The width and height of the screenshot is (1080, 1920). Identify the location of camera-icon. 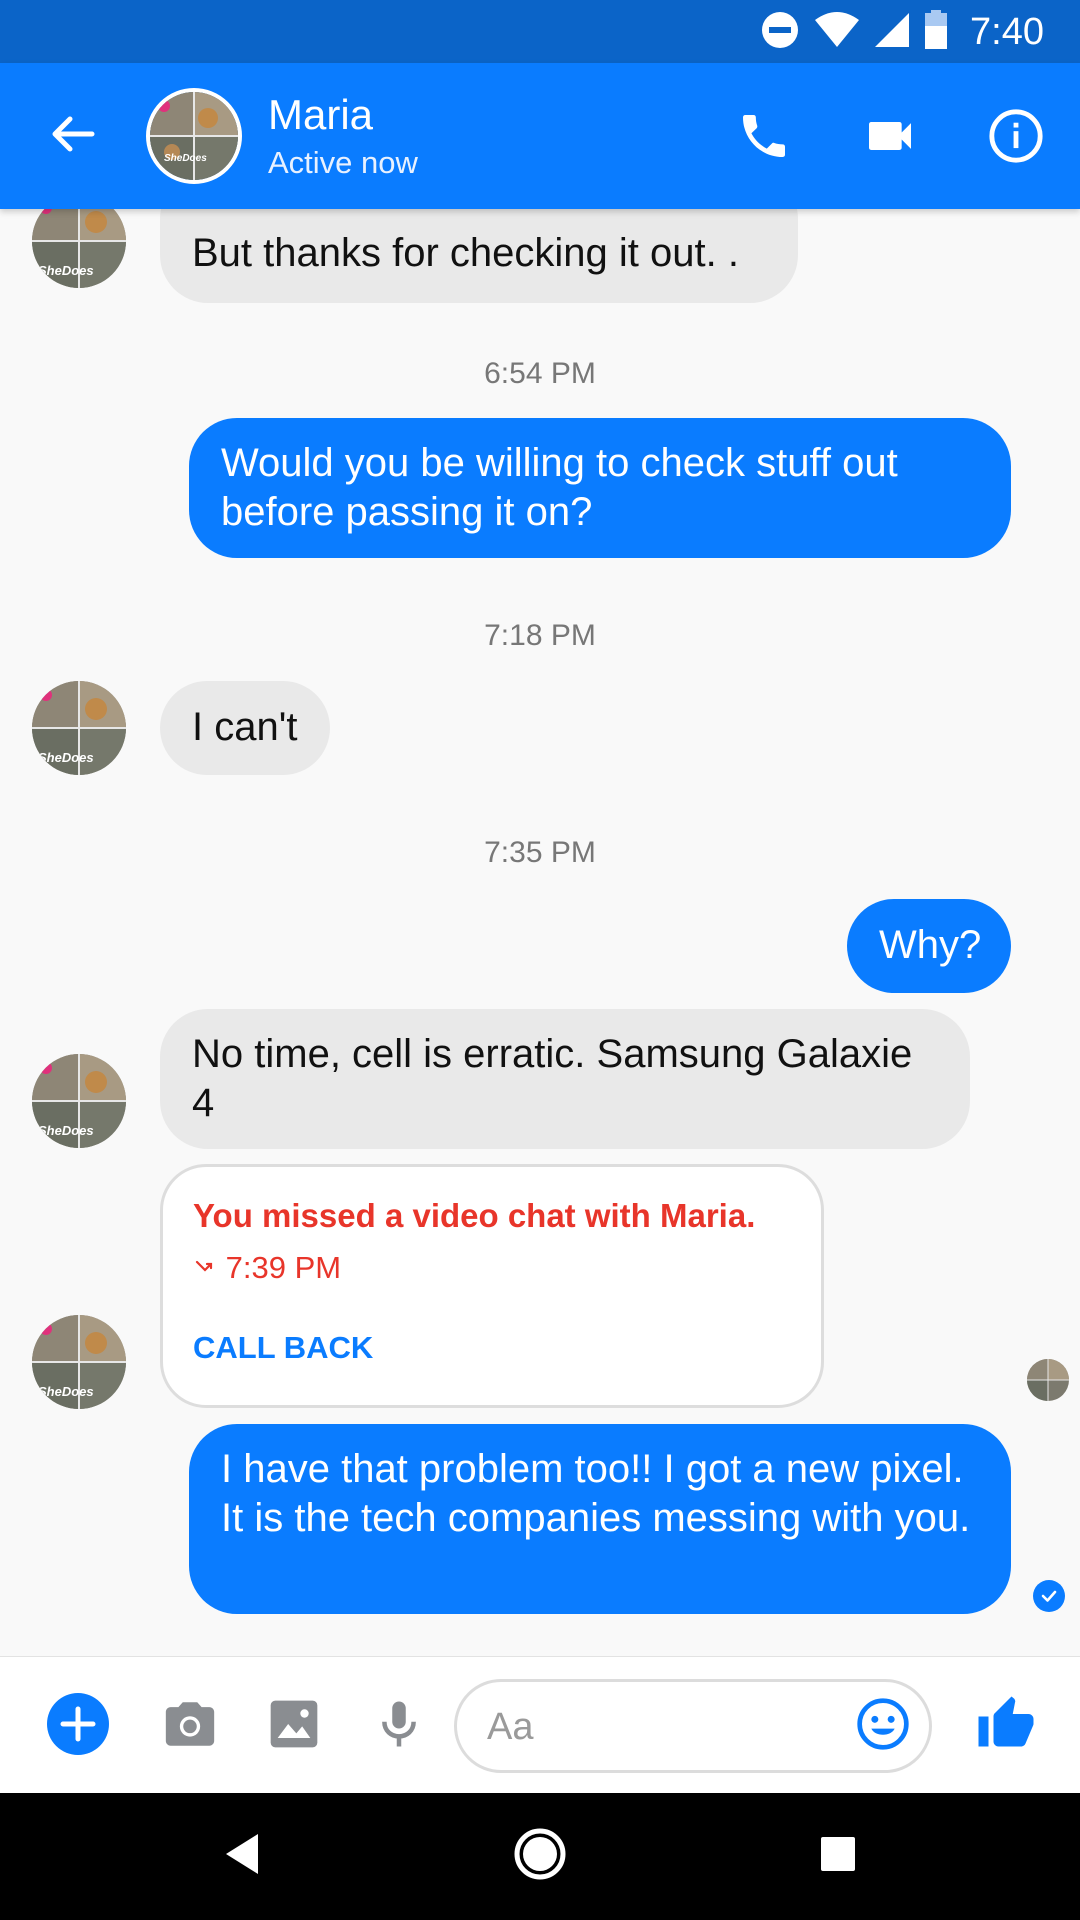
(190, 1726).